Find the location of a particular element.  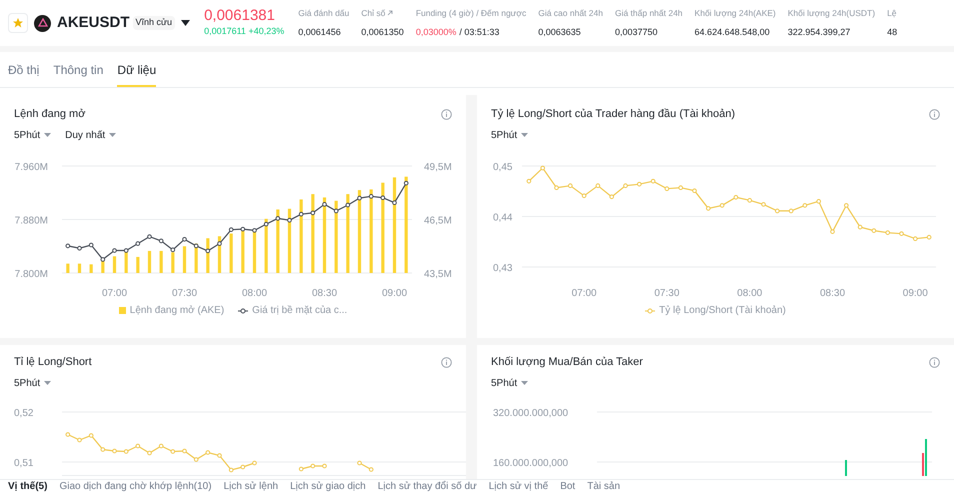

tab: Vị thế(5) is located at coordinates (28, 486).